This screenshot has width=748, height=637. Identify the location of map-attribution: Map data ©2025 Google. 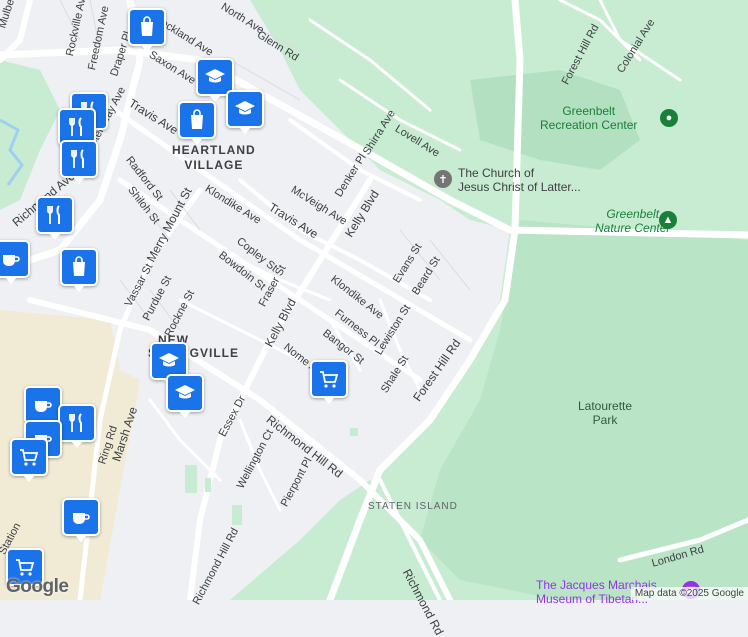
(689, 593).